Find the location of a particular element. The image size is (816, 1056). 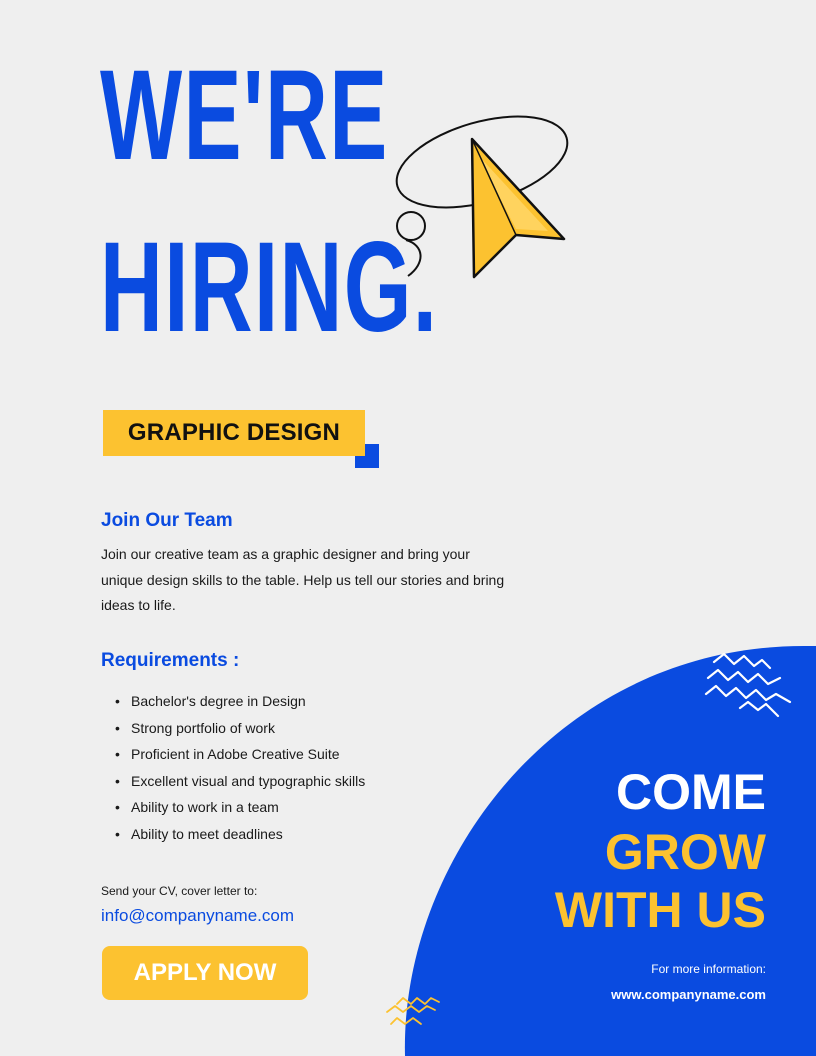

send-cv-text: Send your CV, cover letter to: is located at coordinates (179, 891).